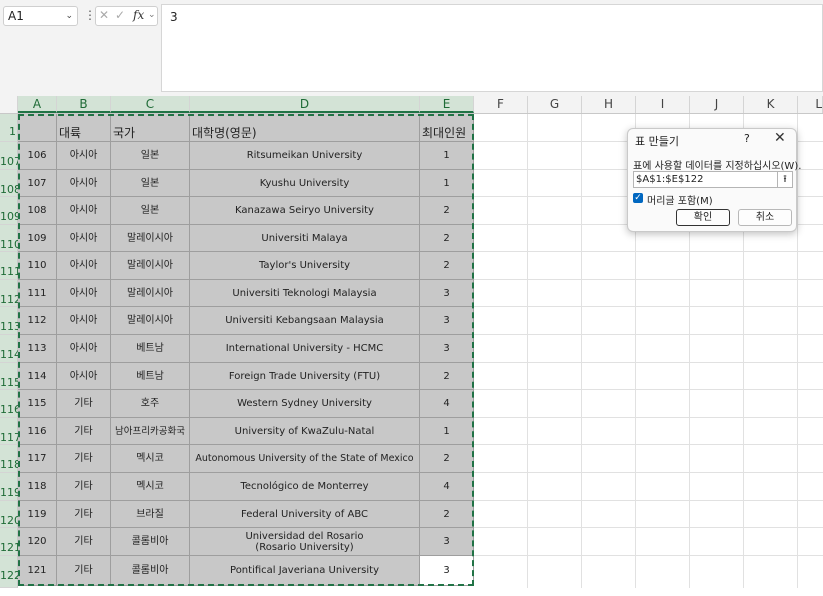  What do you see at coordinates (150, 104) in the screenshot?
I see `column-header-c: C` at bounding box center [150, 104].